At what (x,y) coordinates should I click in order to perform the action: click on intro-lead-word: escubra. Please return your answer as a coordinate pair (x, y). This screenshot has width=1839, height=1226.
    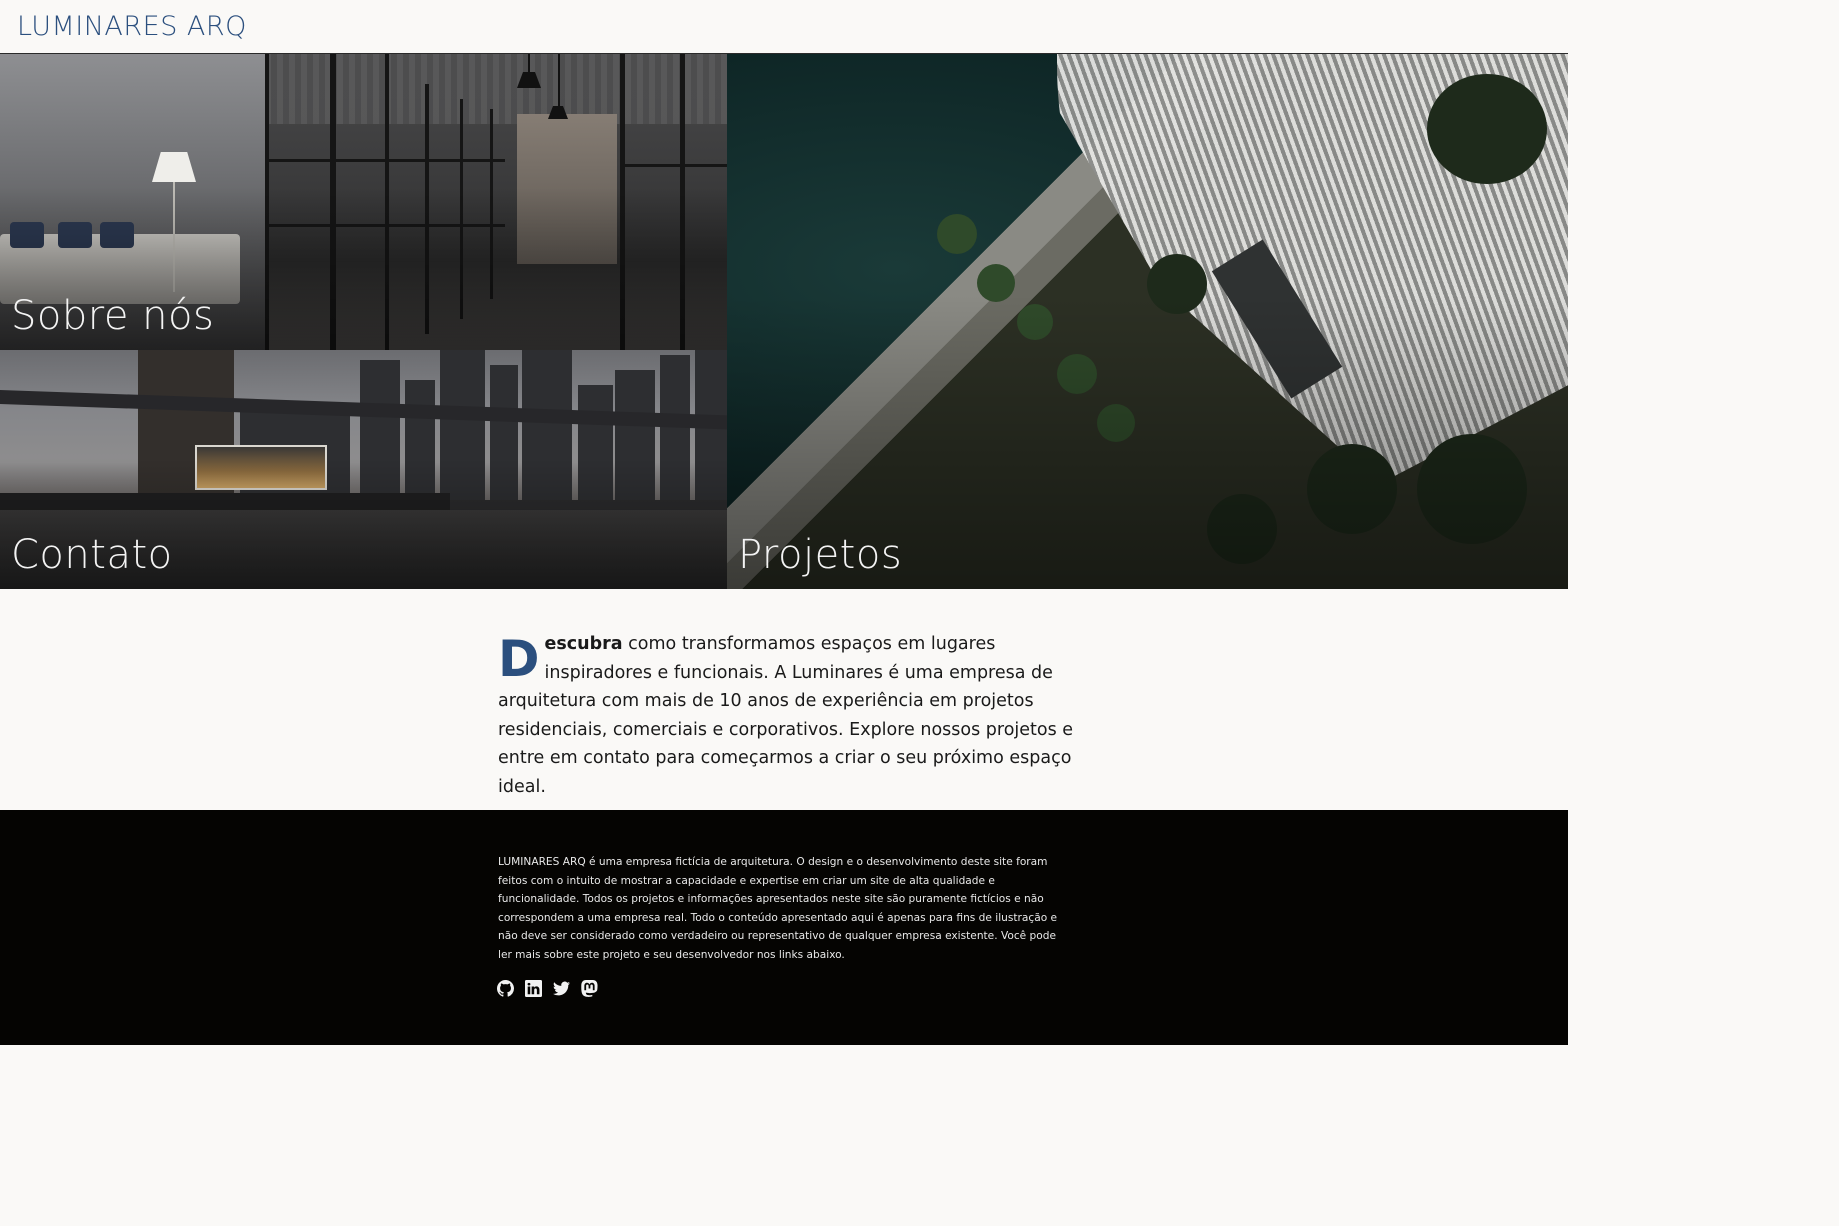
    Looking at the image, I should click on (583, 644).